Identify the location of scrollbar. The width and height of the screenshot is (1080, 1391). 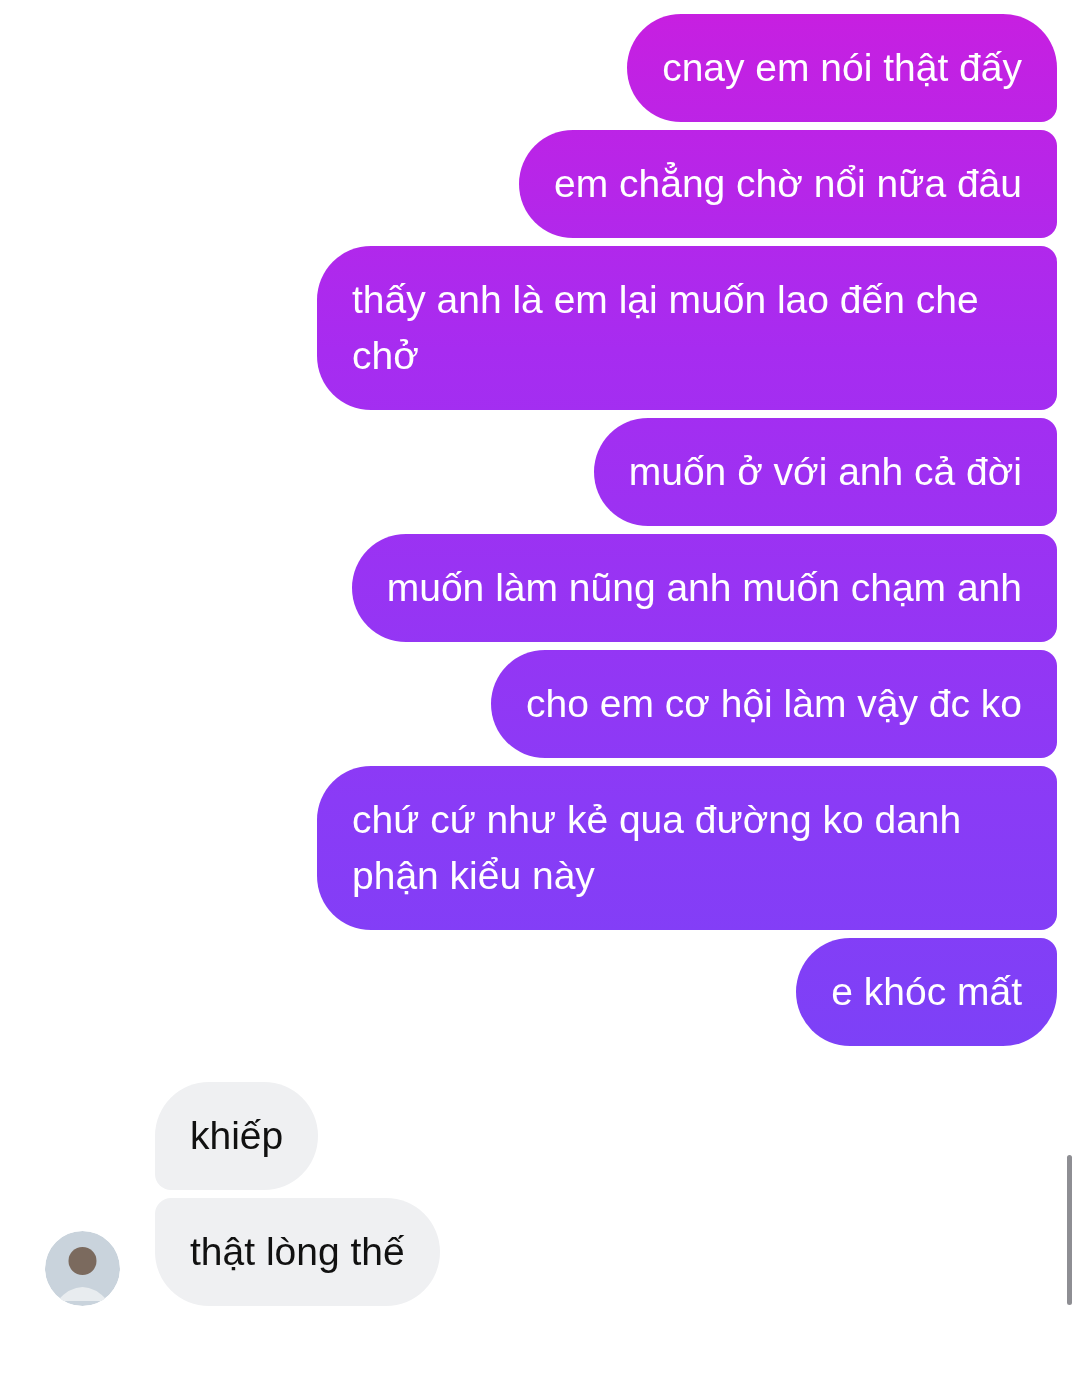
(1069, 1230).